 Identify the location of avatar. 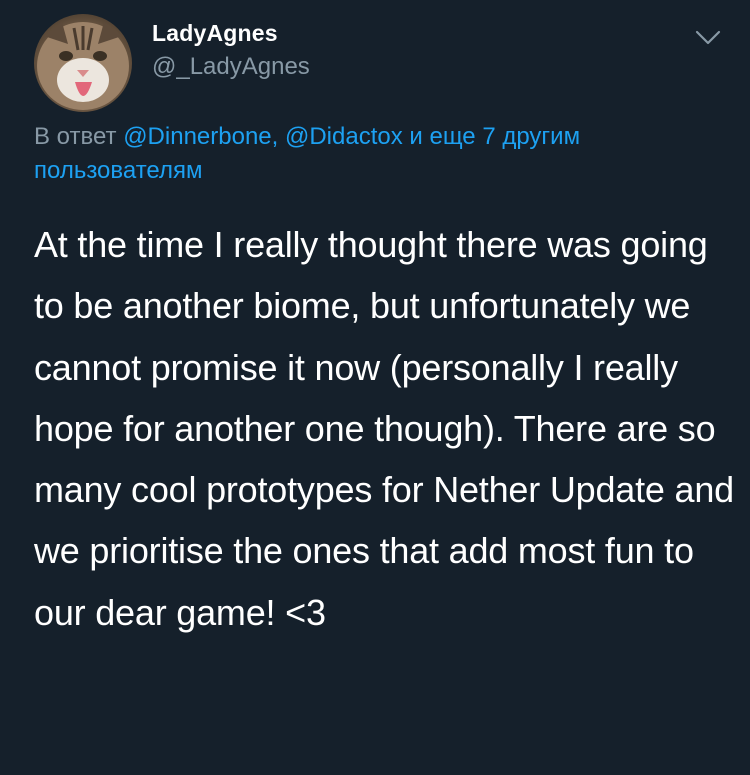
(83, 63).